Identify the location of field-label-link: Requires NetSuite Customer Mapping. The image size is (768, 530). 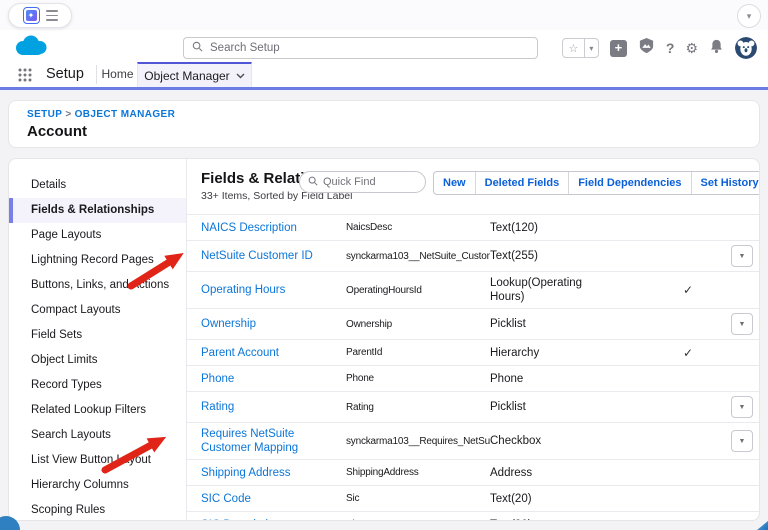
(273, 441).